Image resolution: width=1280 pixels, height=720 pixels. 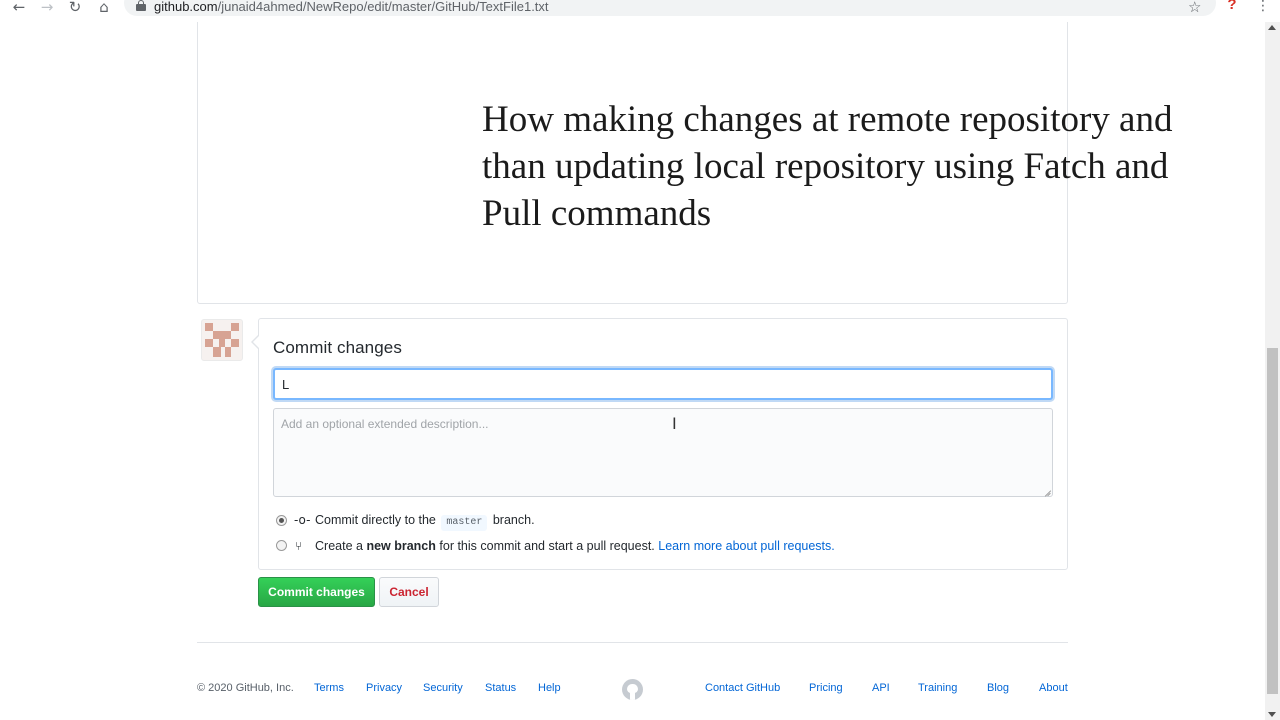 What do you see at coordinates (339, 546) in the screenshot?
I see `new-branch-text: Create a` at bounding box center [339, 546].